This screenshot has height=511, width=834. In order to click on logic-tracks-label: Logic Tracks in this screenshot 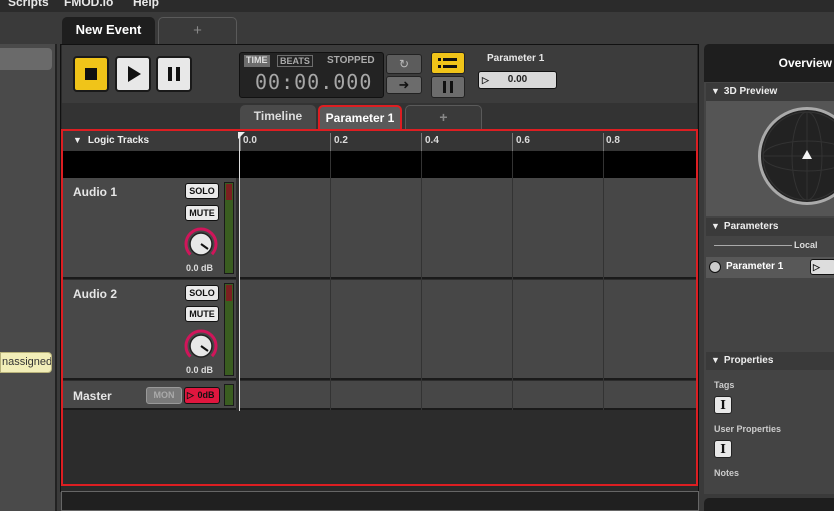, I will do `click(118, 140)`.